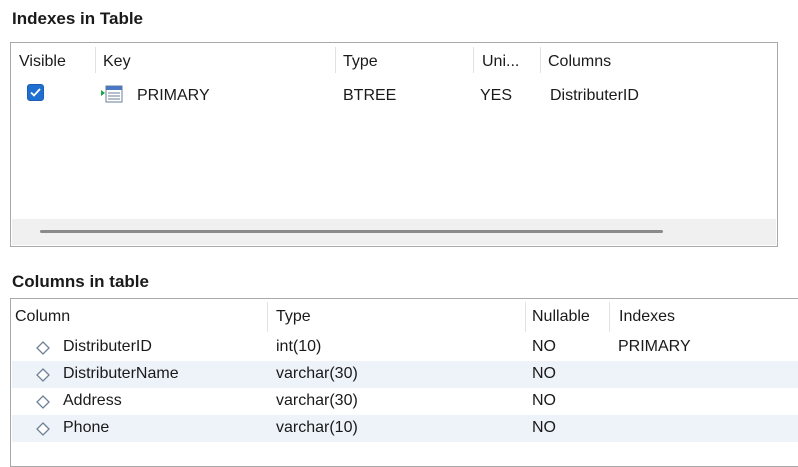 This screenshot has width=798, height=467. What do you see at coordinates (351, 231) in the screenshot?
I see `scrollbar-thumb` at bounding box center [351, 231].